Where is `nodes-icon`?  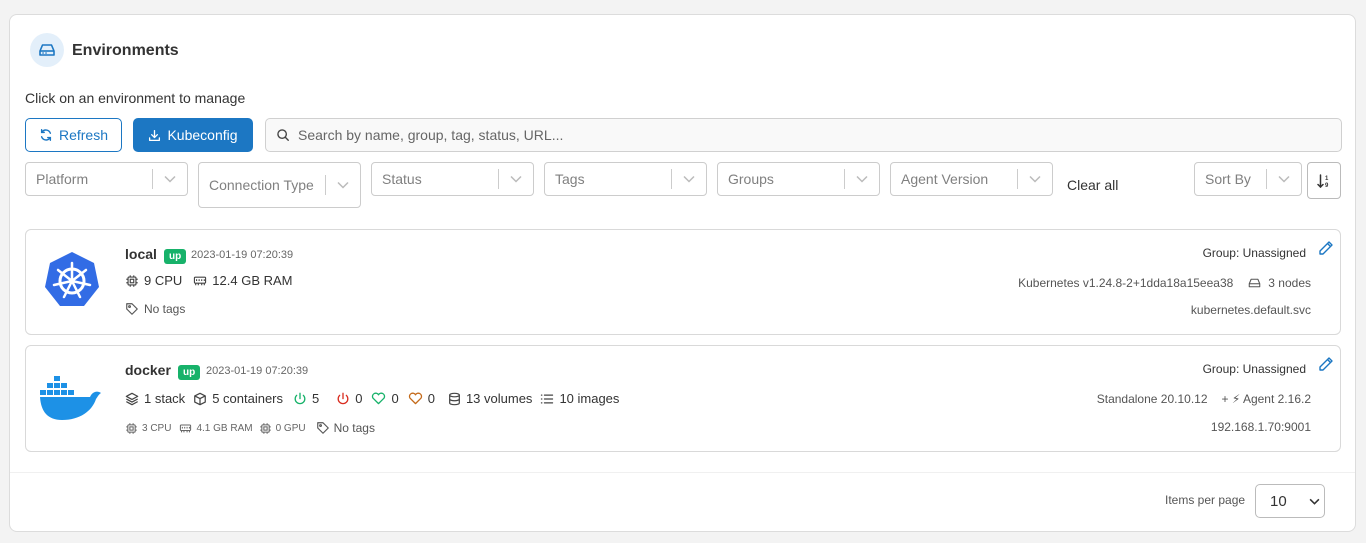 nodes-icon is located at coordinates (1254, 283).